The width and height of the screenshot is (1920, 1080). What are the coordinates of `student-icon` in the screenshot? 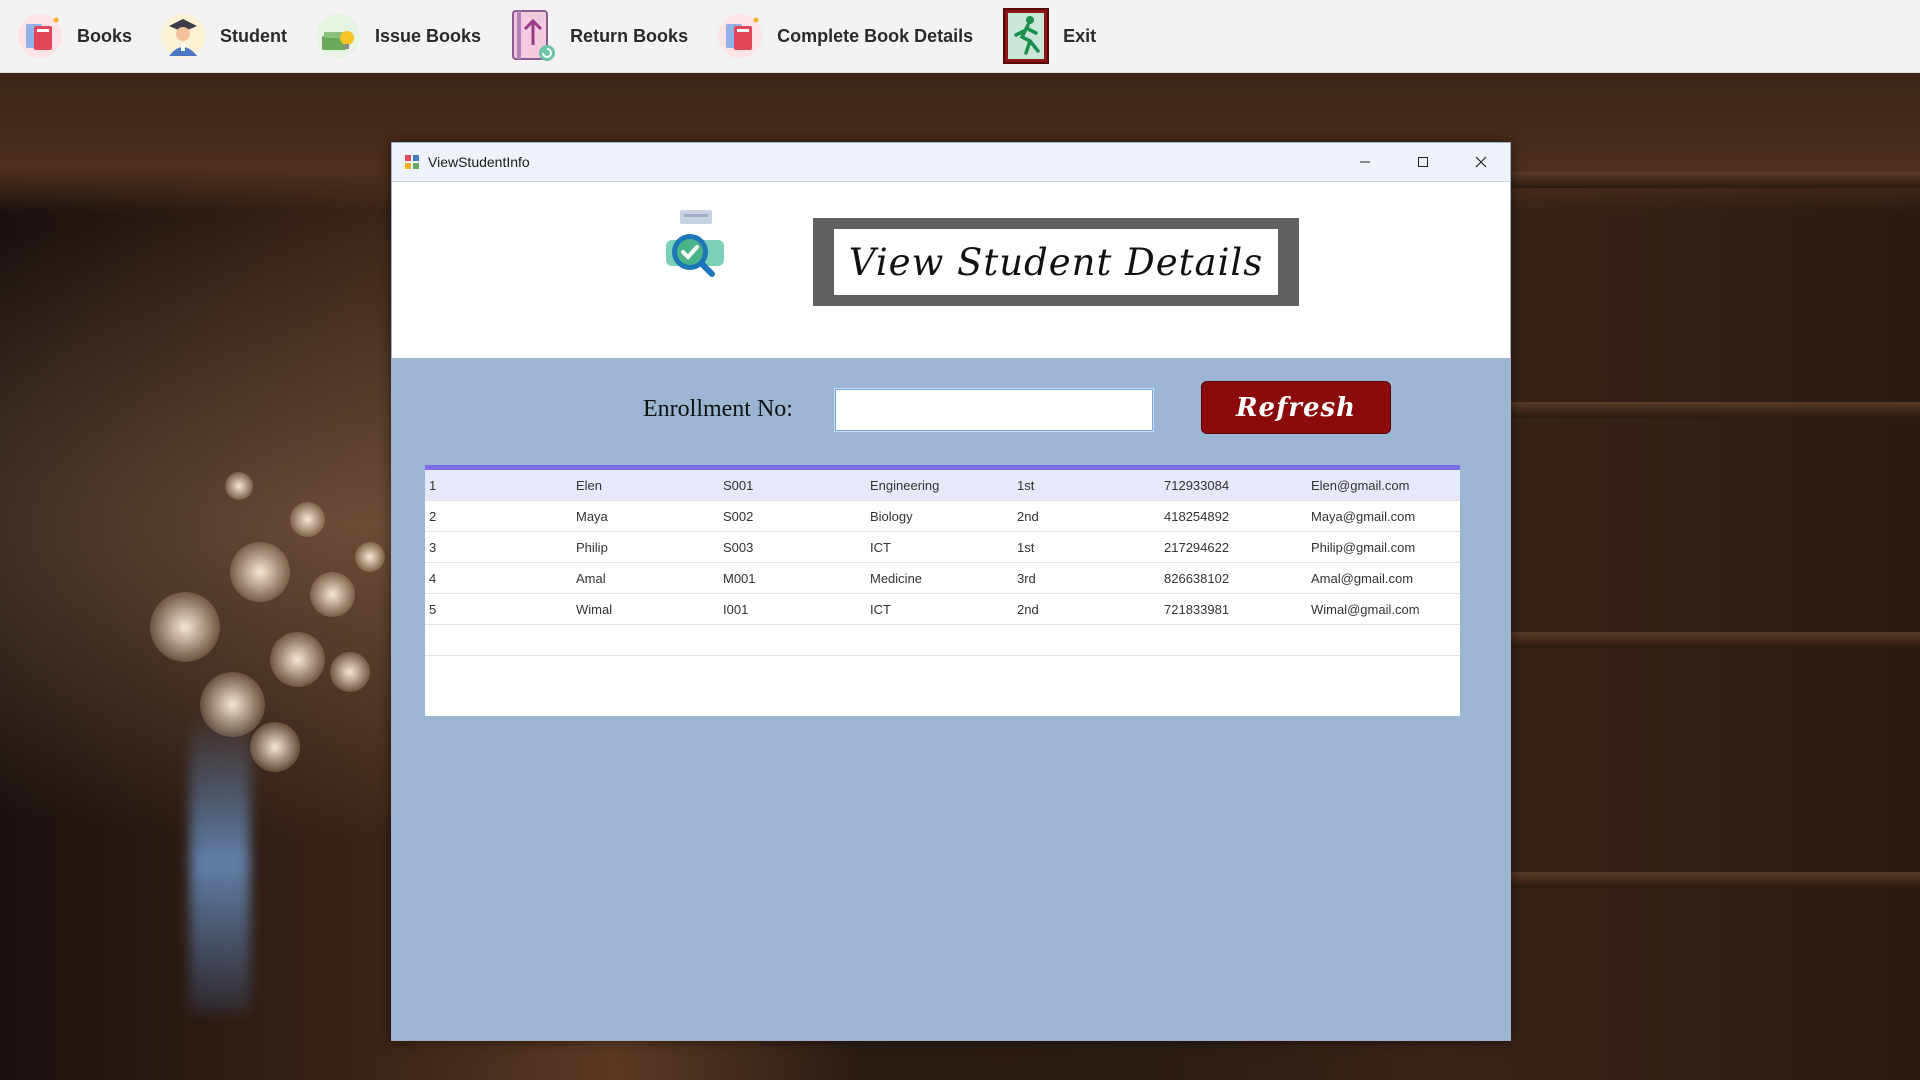 It's located at (183, 36).